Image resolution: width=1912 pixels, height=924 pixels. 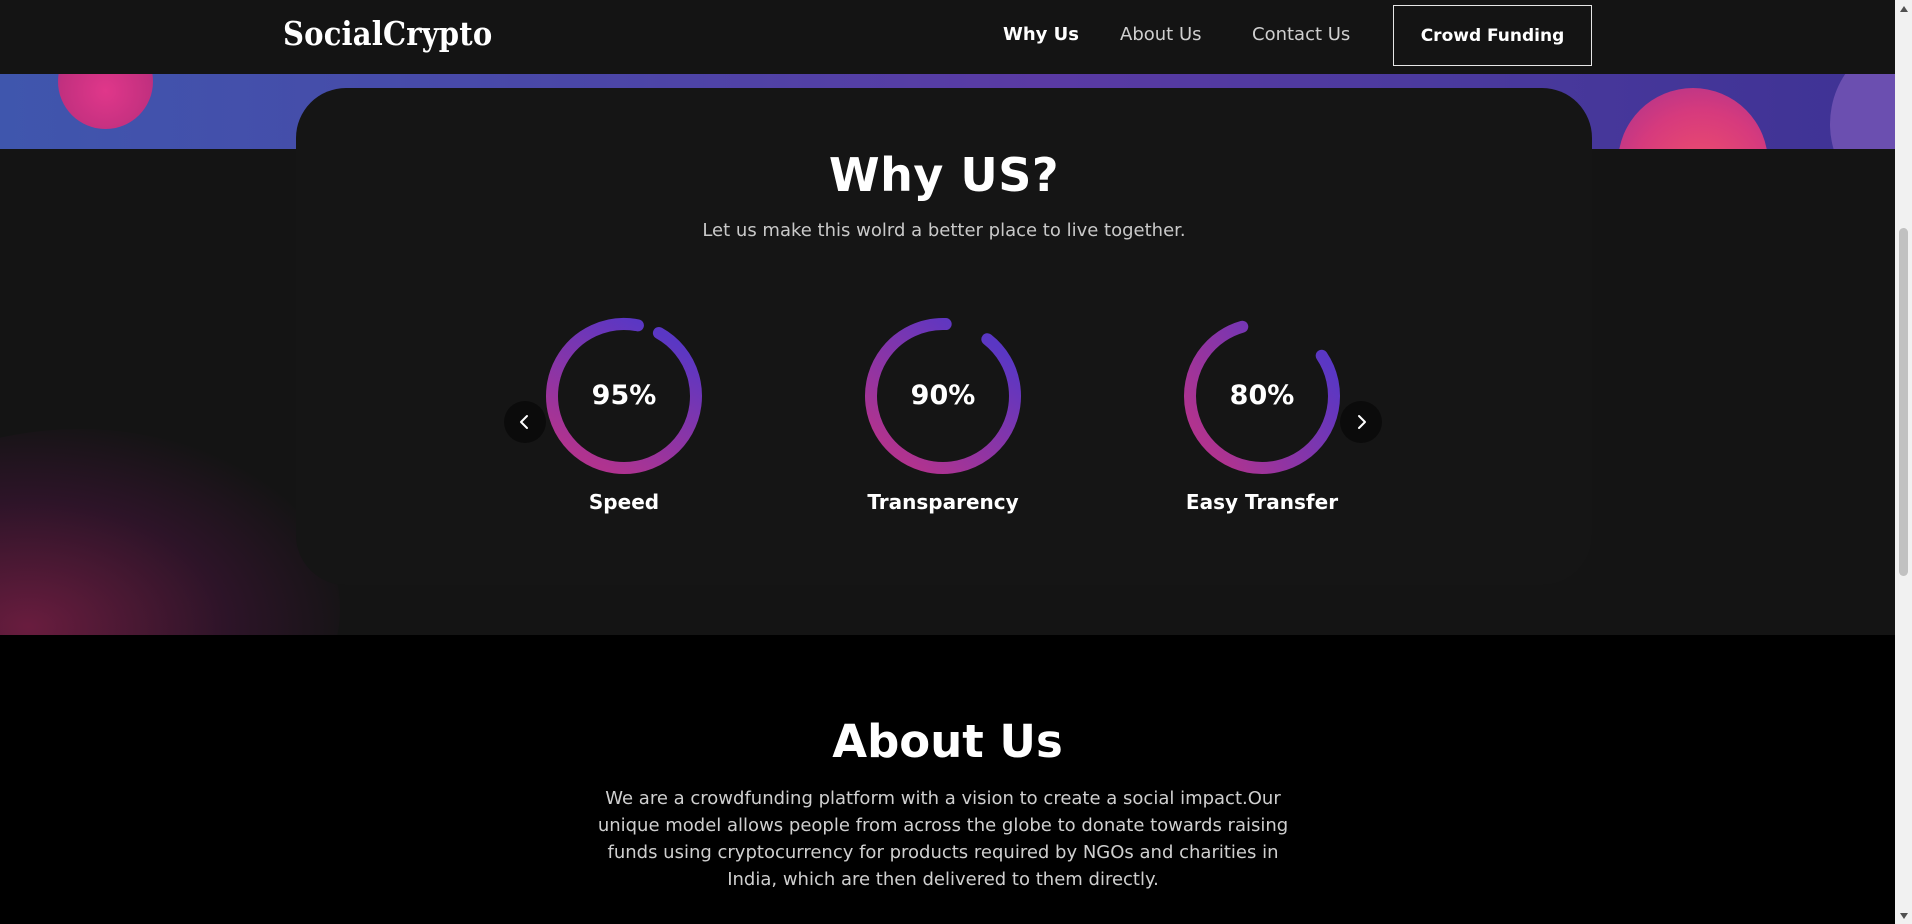 I want to click on site-logo: SocialCrypto, so click(x=387, y=33).